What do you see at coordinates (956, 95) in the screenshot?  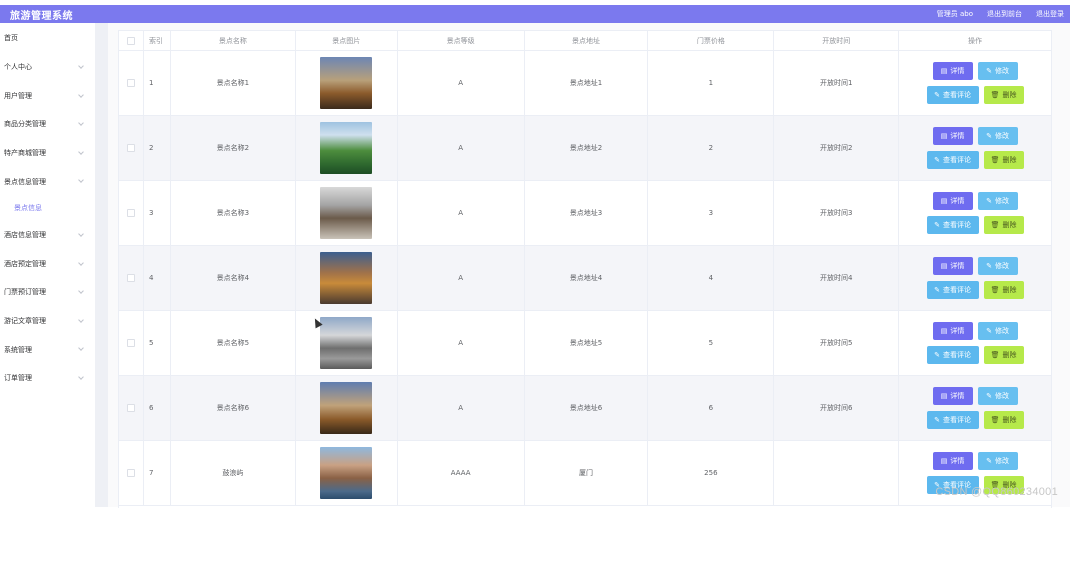 I see `review-label: 查看评论` at bounding box center [956, 95].